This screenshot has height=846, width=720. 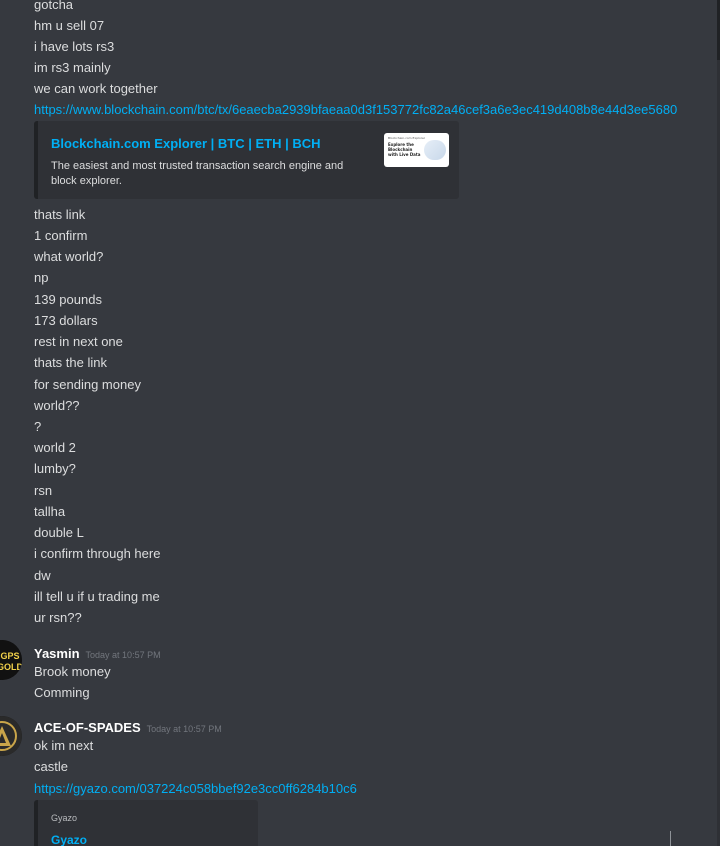 What do you see at coordinates (78, 341) in the screenshot?
I see `message-text: rest in next one` at bounding box center [78, 341].